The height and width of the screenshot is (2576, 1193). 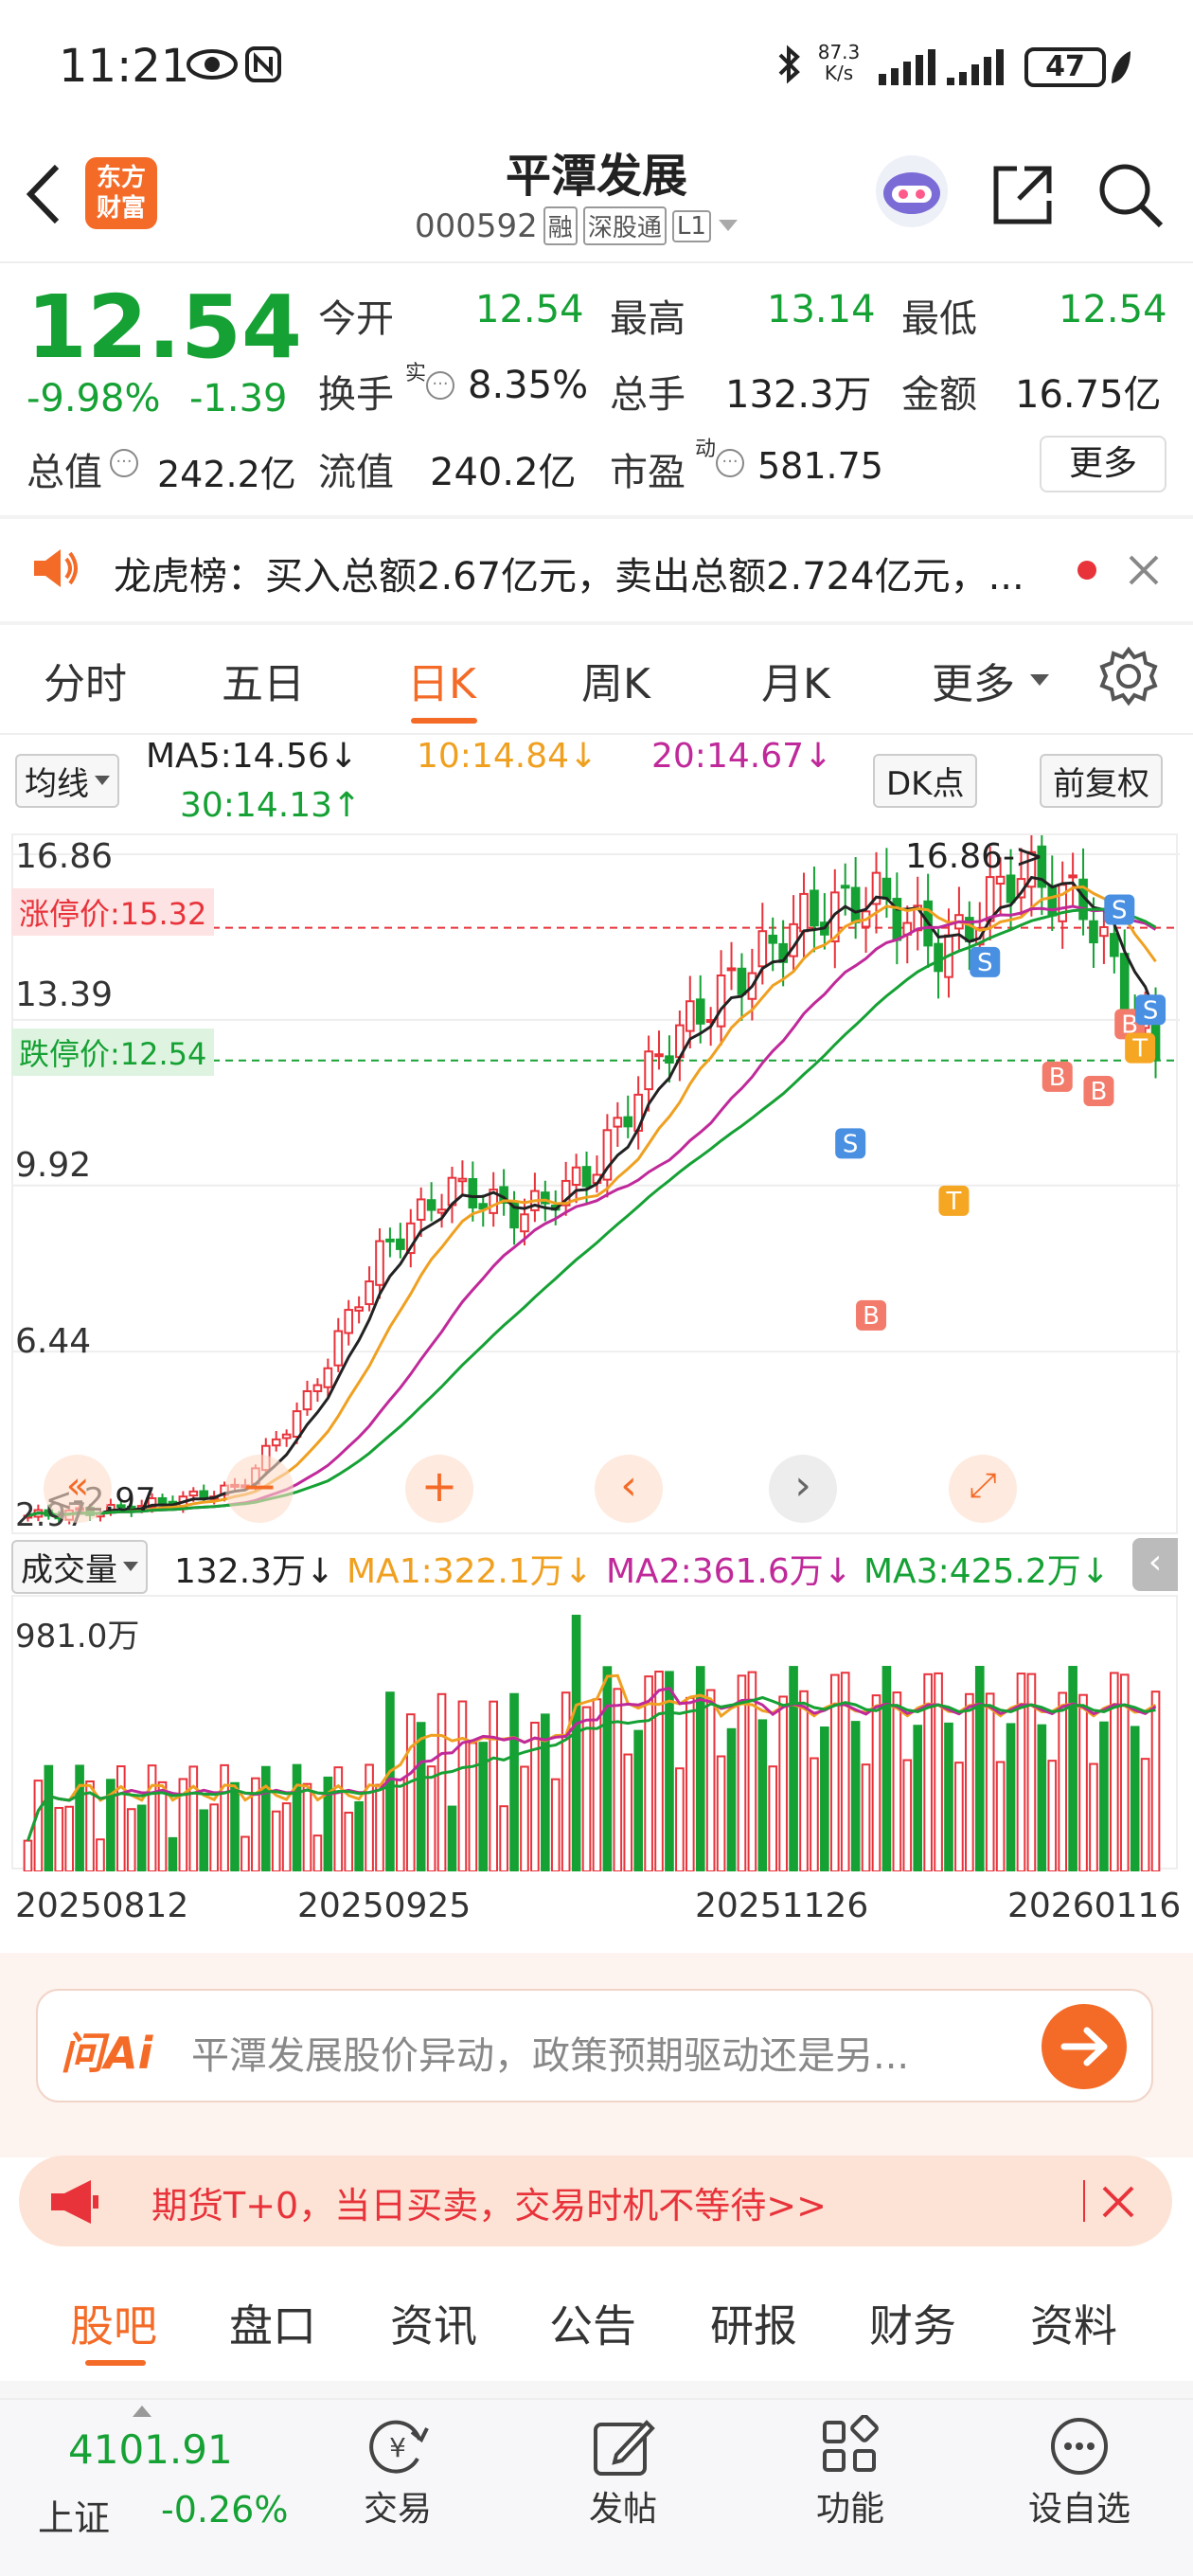 What do you see at coordinates (850, 2472) in the screenshot?
I see `nav-functions: 功能` at bounding box center [850, 2472].